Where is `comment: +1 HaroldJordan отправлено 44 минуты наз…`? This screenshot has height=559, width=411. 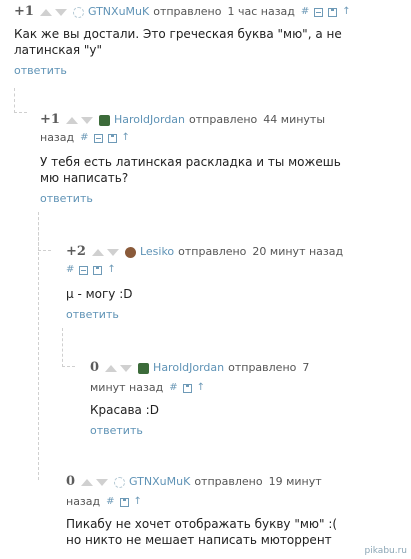
comment: +1 HaroldJordan отправлено 44 минуты наз… is located at coordinates (224, 158).